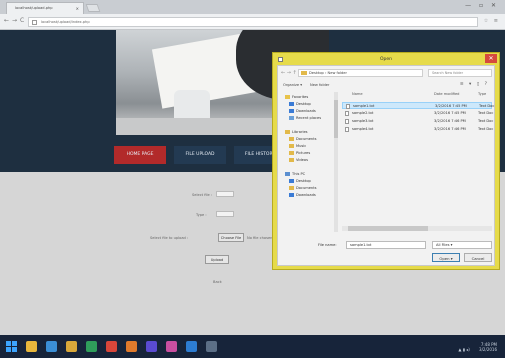 The image size is (505, 358). What do you see at coordinates (200, 155) in the screenshot?
I see `nav-upload-button: FILE UPLOAD` at bounding box center [200, 155].